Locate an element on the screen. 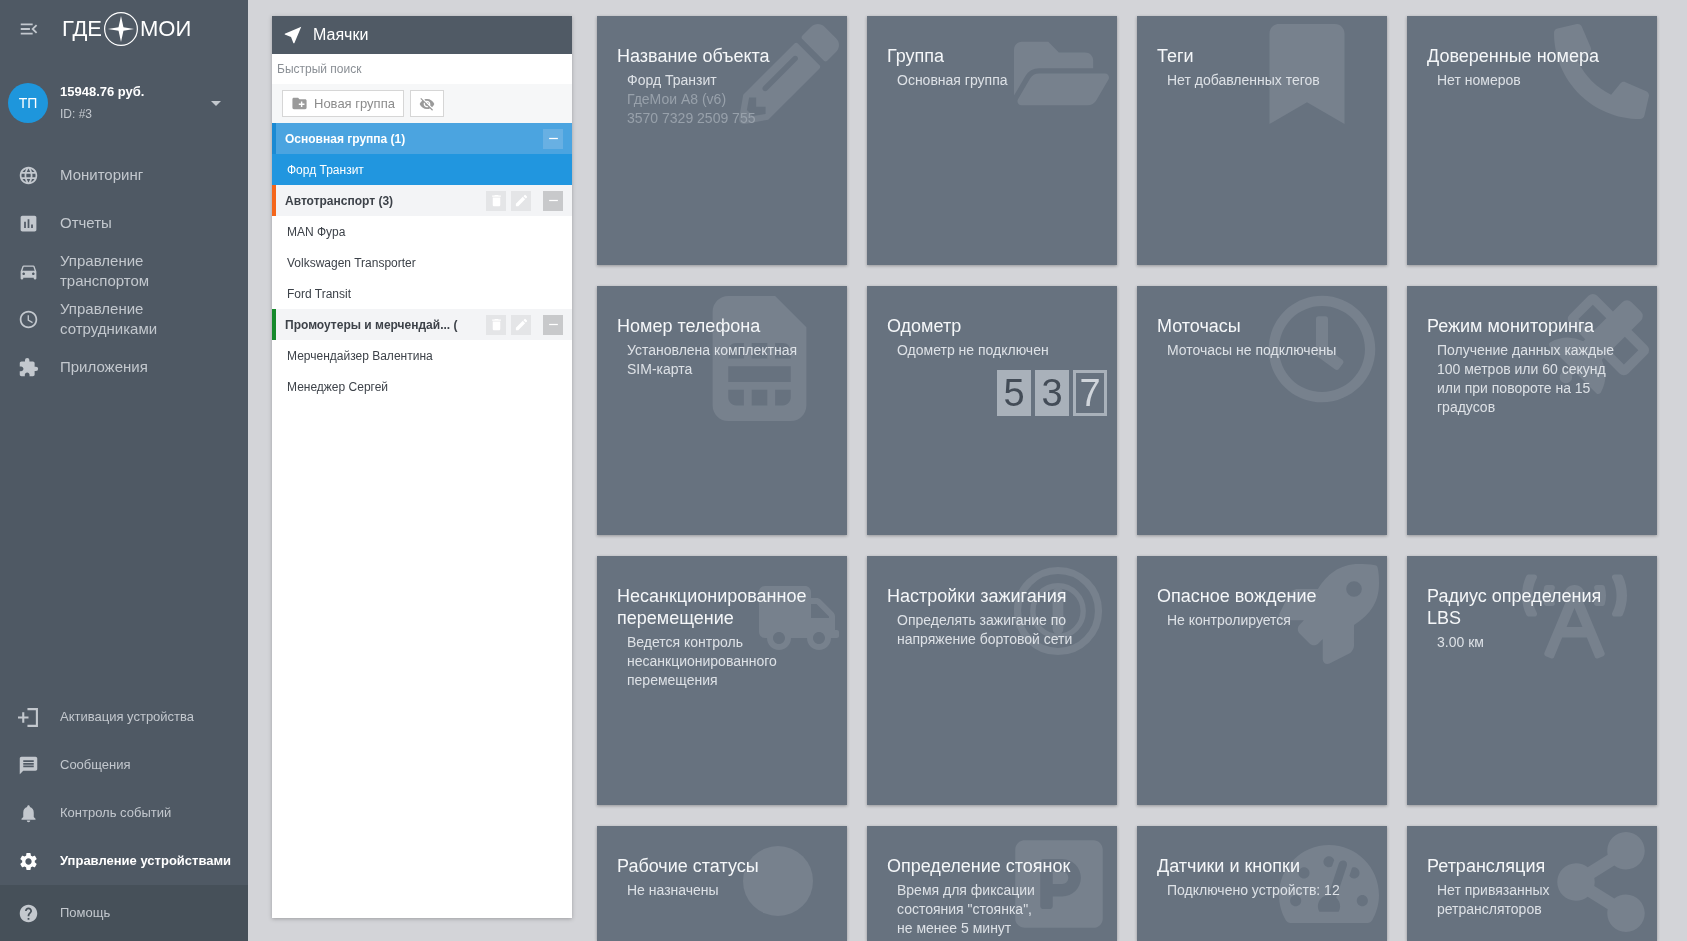  tile-title: Режим мониторинга is located at coordinates (1511, 326).